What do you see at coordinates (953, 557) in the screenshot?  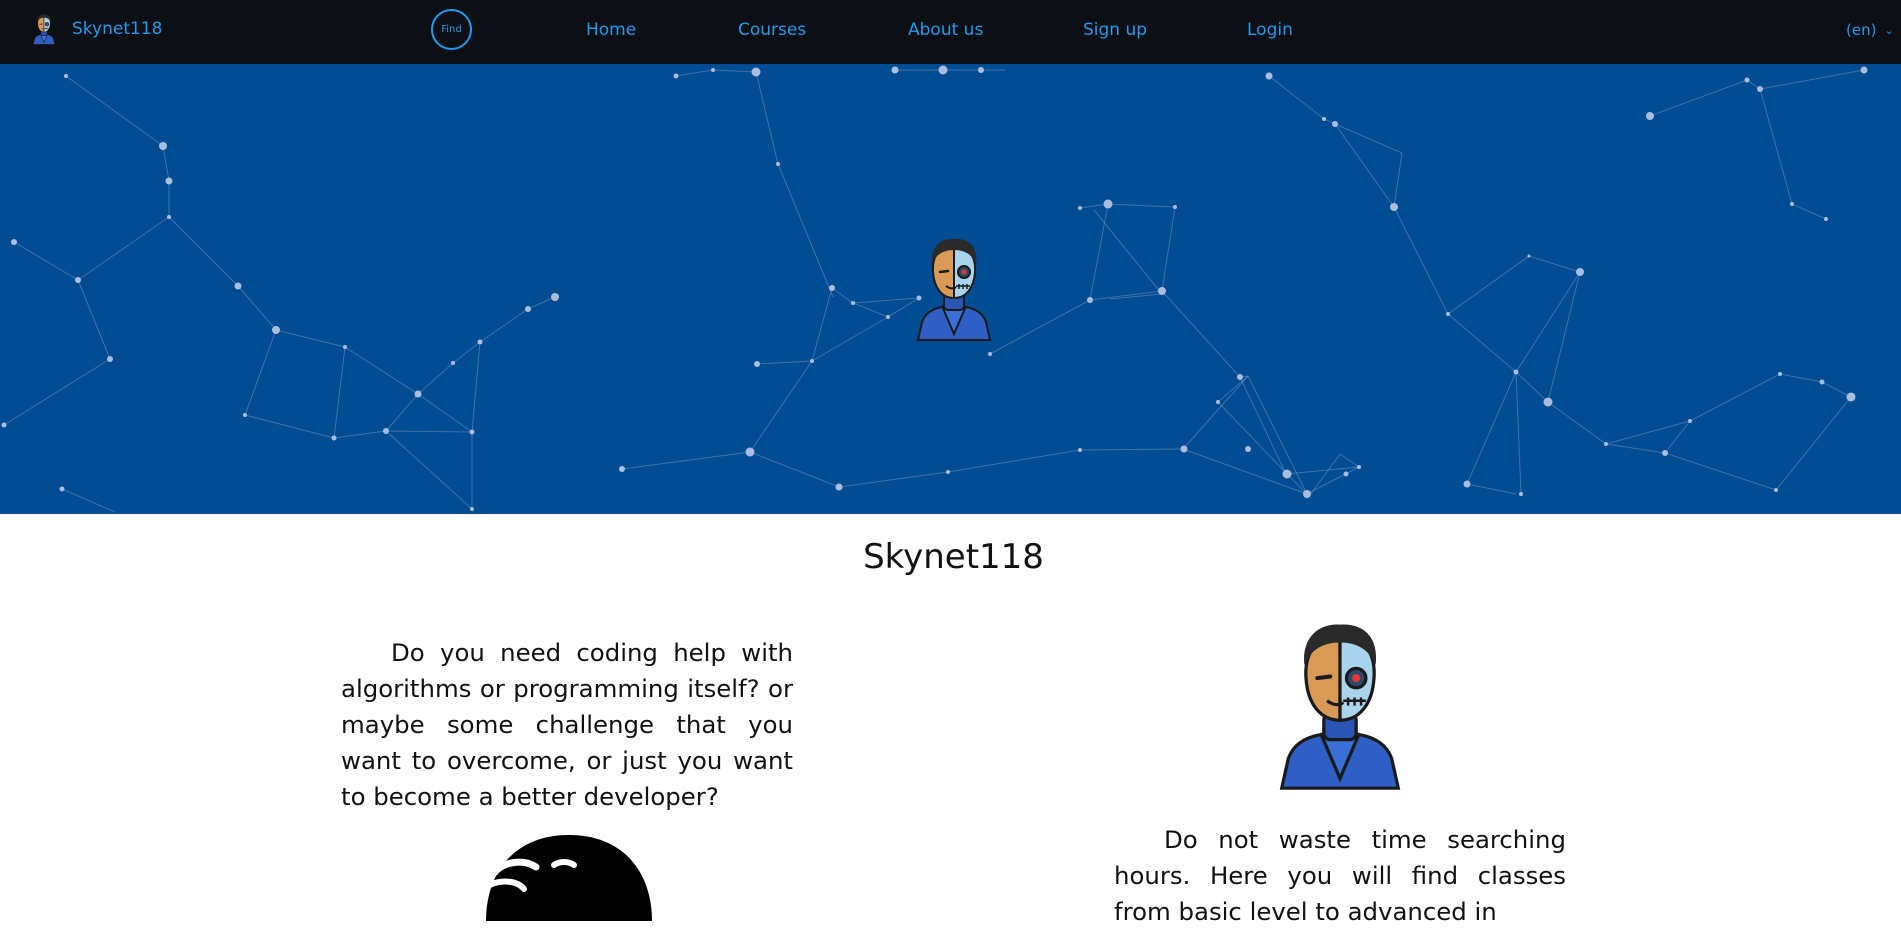 I see `page-title: Skynet118` at bounding box center [953, 557].